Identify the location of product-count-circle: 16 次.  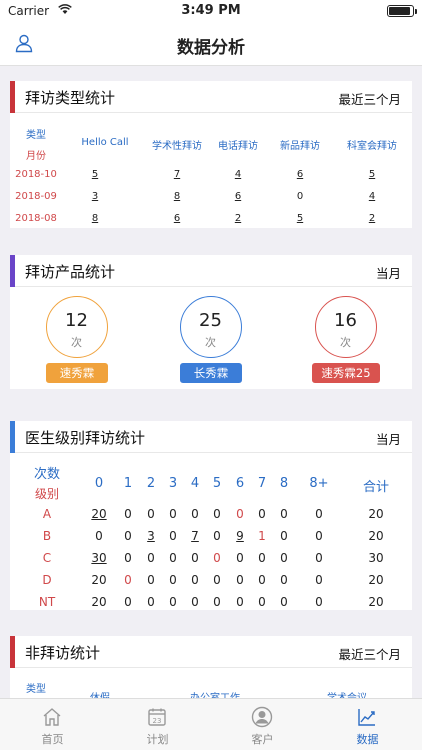
(346, 327).